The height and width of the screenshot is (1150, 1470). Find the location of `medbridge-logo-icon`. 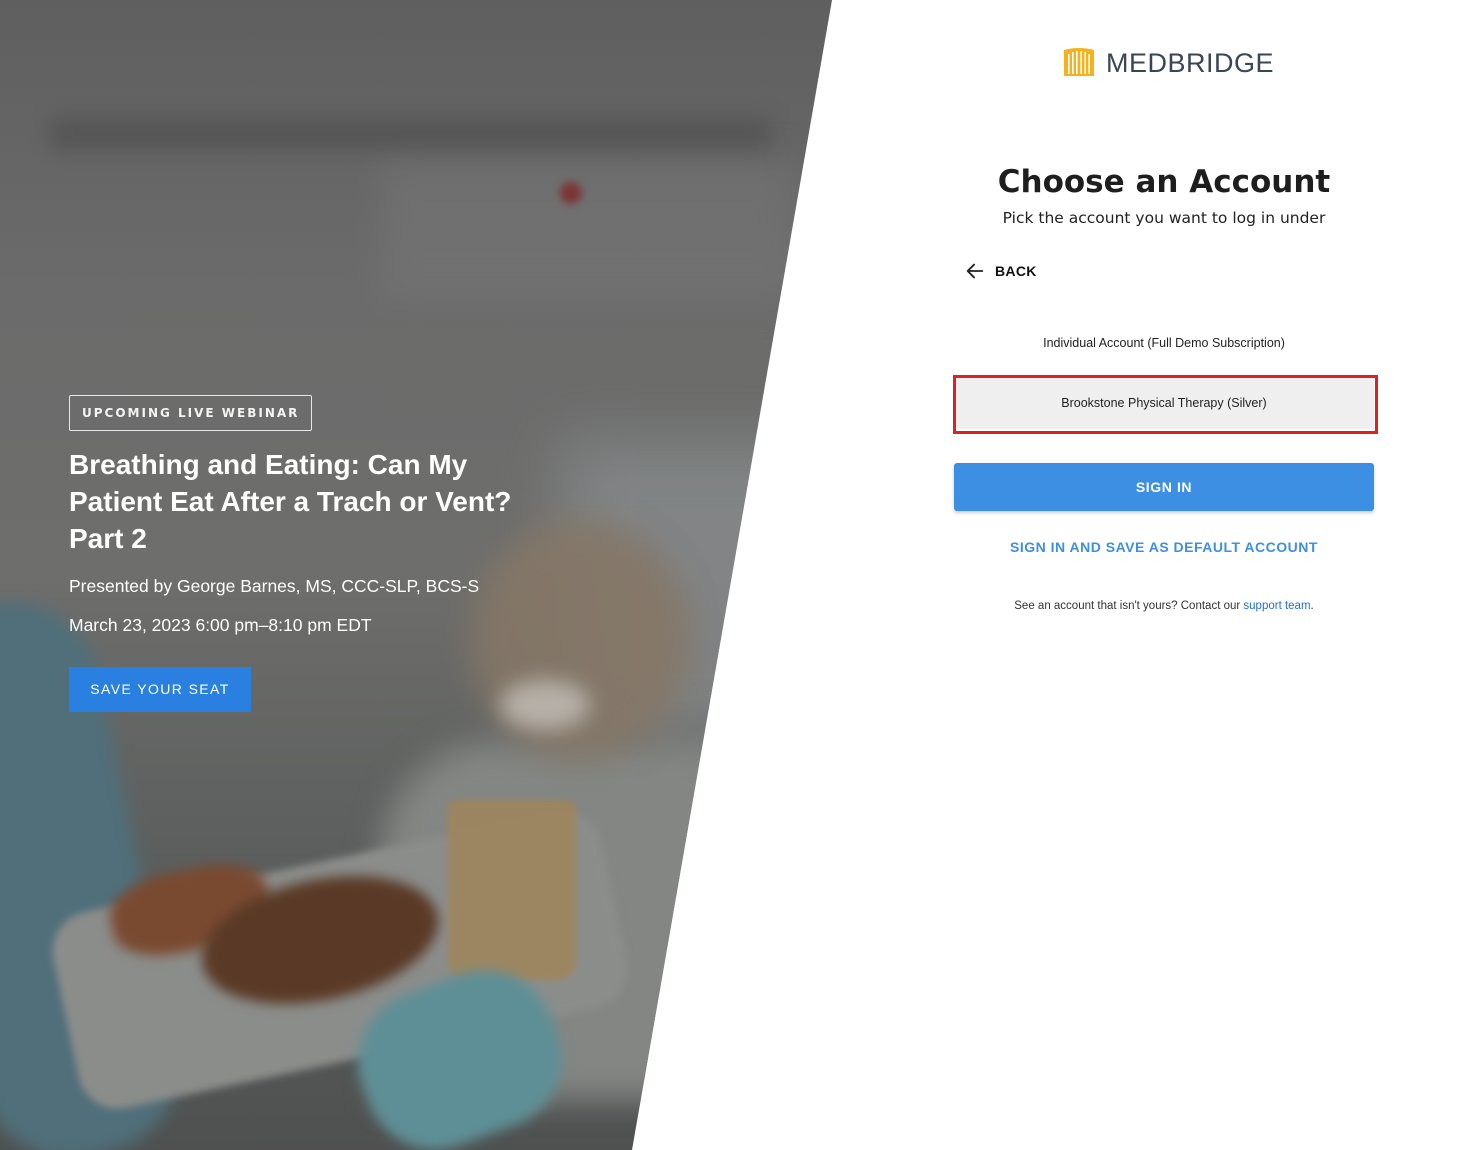

medbridge-logo-icon is located at coordinates (1079, 62).